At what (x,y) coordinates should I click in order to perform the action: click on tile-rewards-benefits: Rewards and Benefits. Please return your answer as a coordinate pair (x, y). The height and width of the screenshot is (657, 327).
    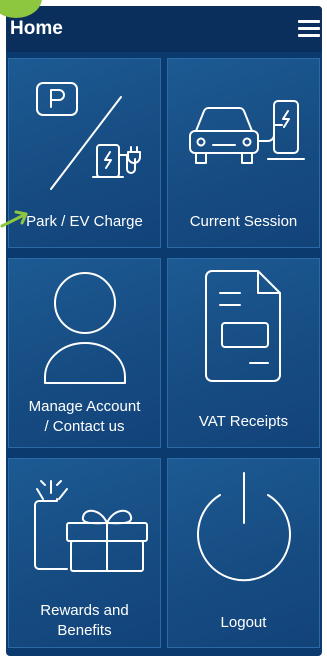
    Looking at the image, I should click on (84, 553).